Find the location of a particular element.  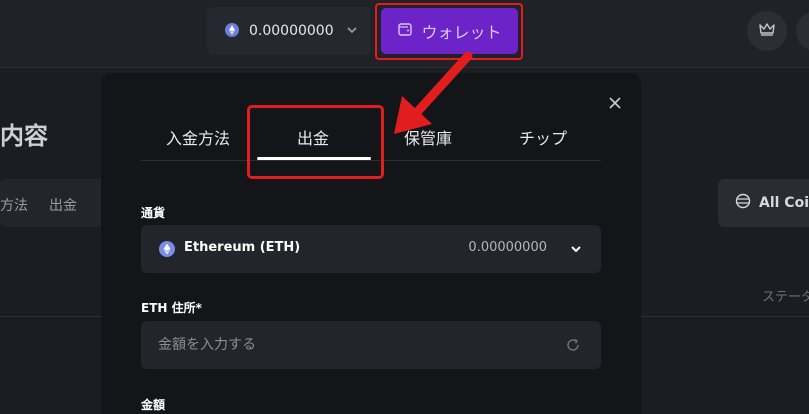

amount-label: 金額 is located at coordinates (153, 405).